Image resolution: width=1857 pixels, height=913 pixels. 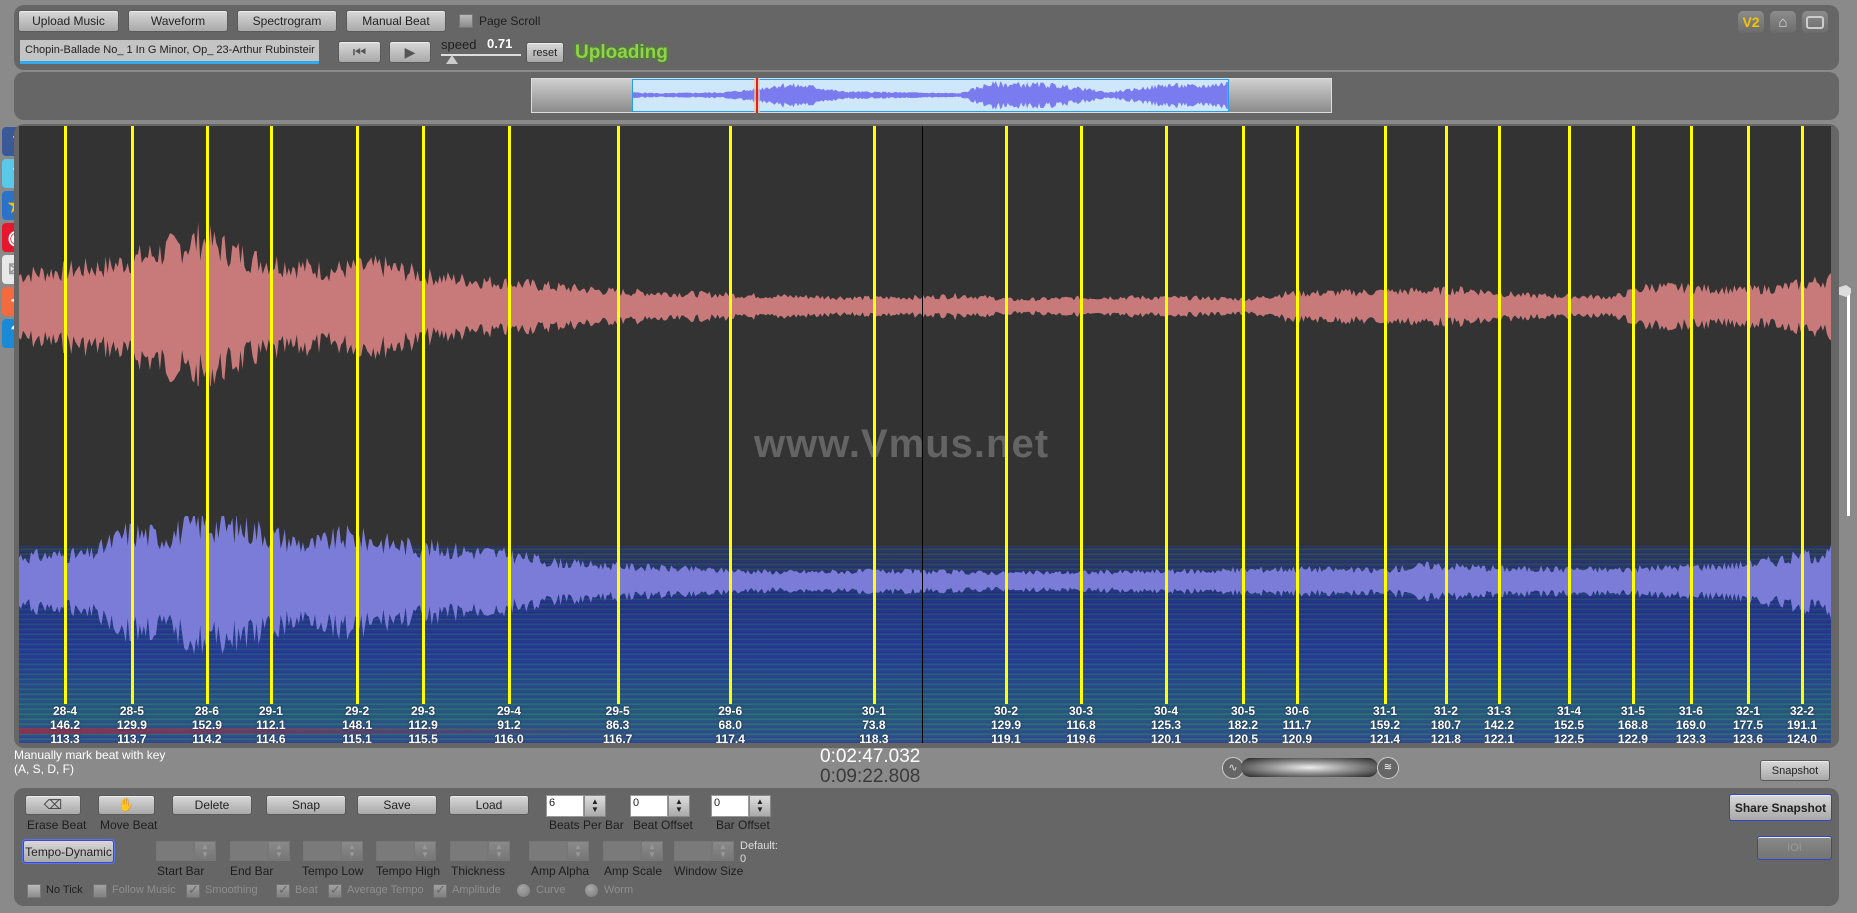 I want to click on tempo-dynamic-button: Tempo-Dynamic, so click(x=68, y=851).